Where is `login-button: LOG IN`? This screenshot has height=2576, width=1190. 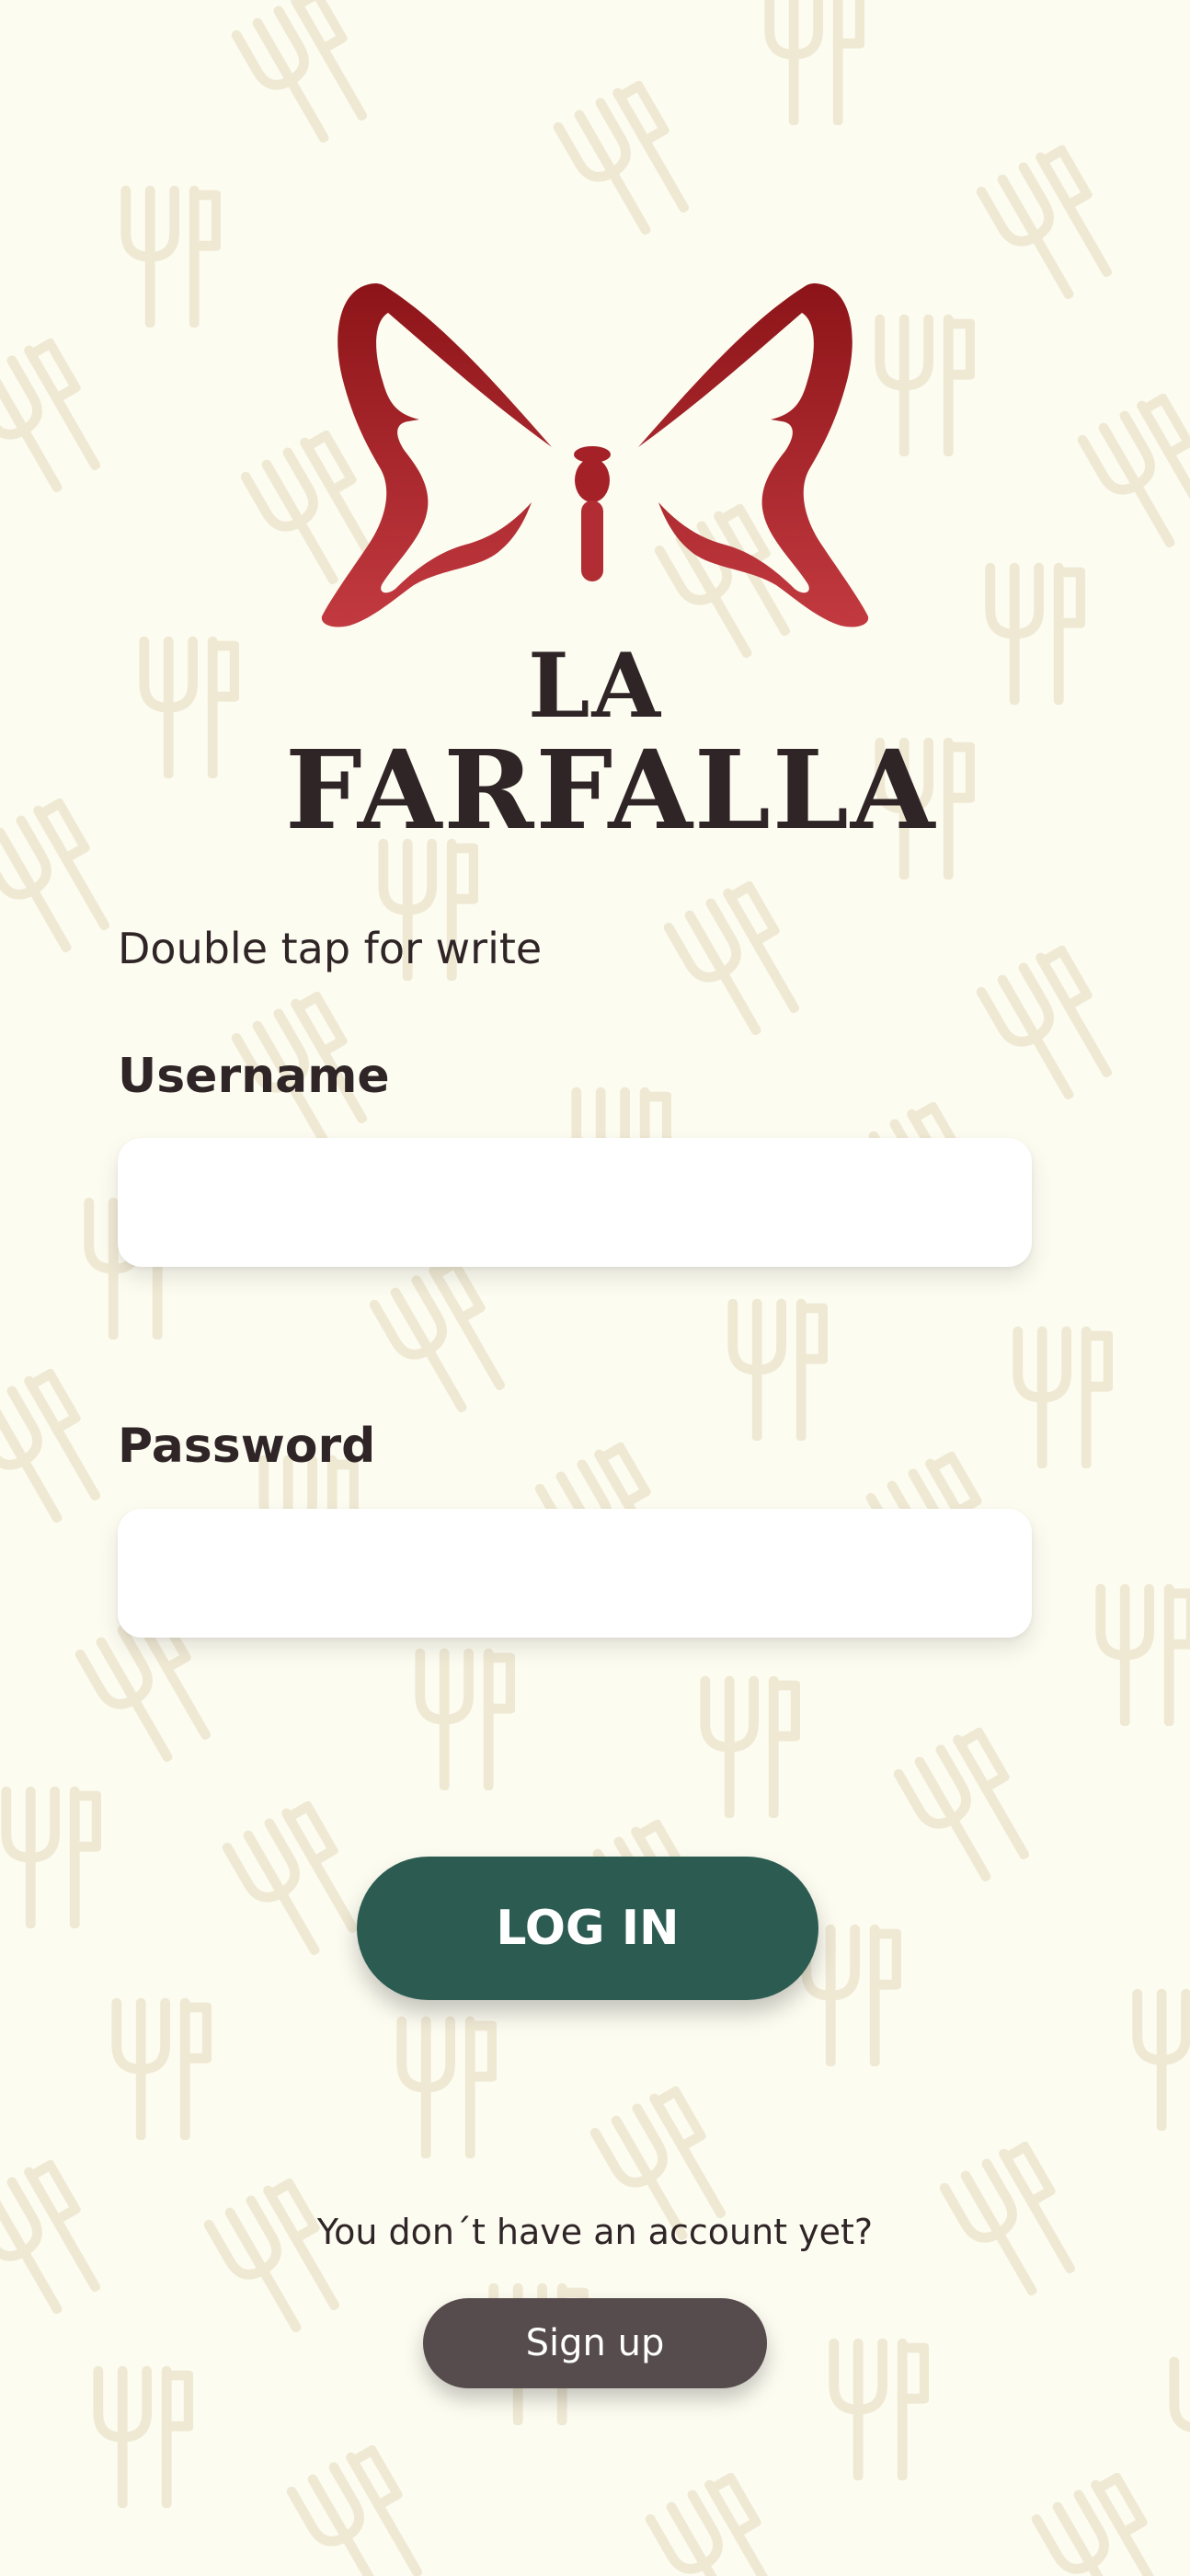
login-button: LOG IN is located at coordinates (587, 1928).